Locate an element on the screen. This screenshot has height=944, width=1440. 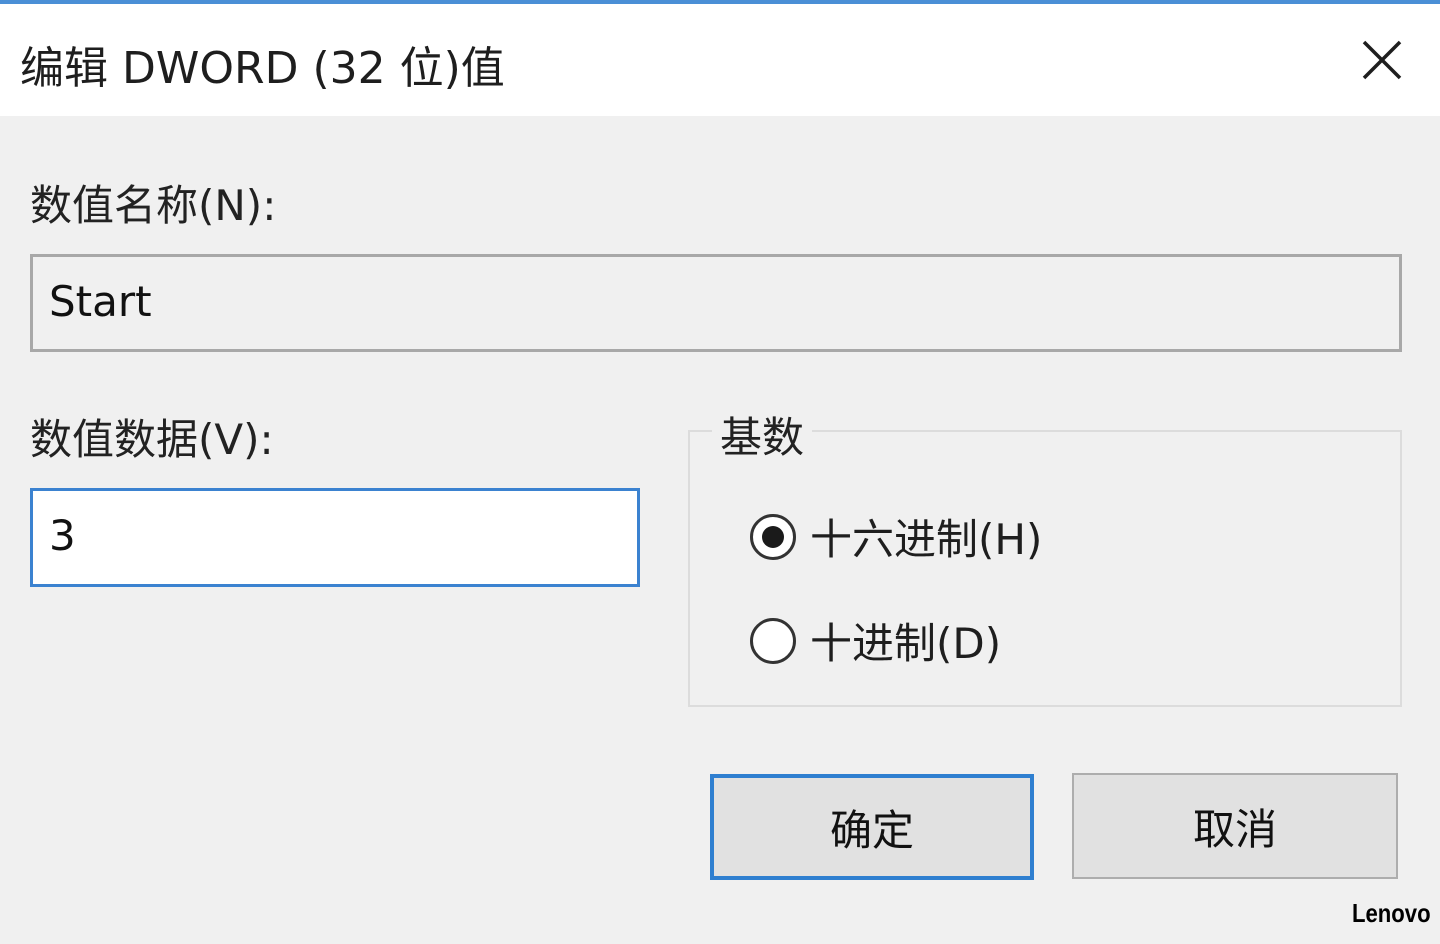
ok-button-label: 确定 is located at coordinates (871, 830).